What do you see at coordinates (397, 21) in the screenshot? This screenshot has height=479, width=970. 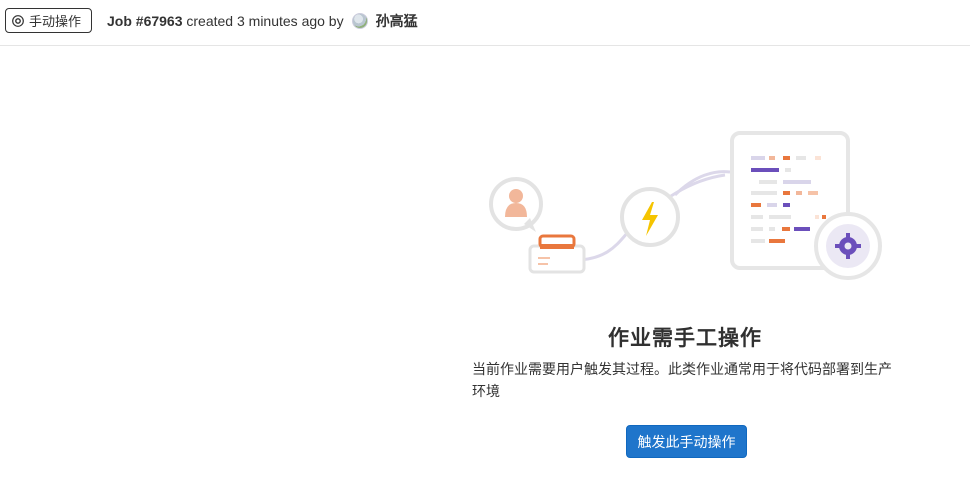 I see `author-name: 孙高猛` at bounding box center [397, 21].